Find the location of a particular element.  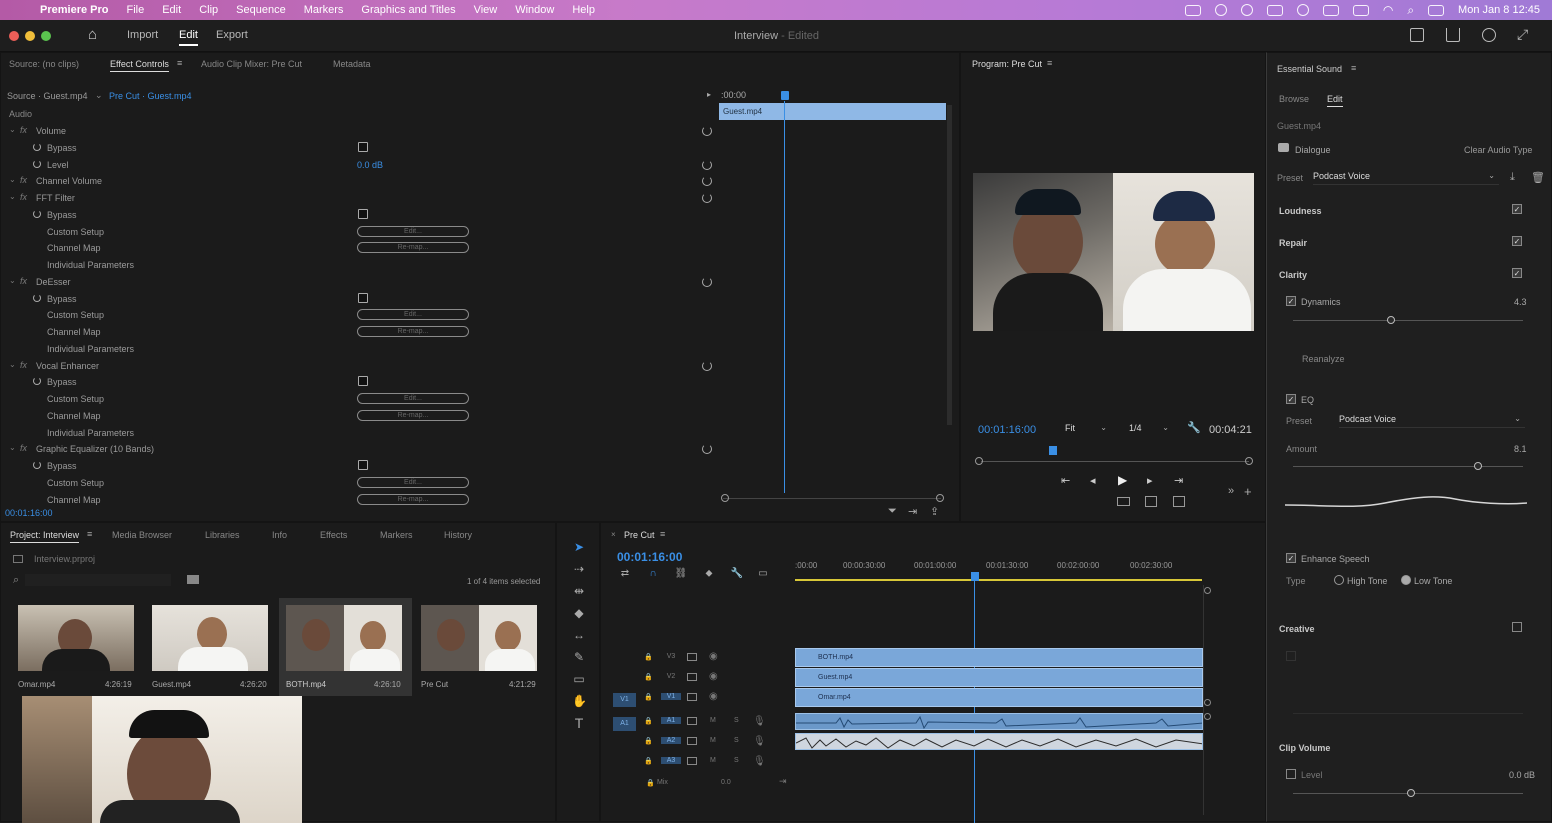

fullscreen-icon: ⤢ is located at coordinates (1522, 34).